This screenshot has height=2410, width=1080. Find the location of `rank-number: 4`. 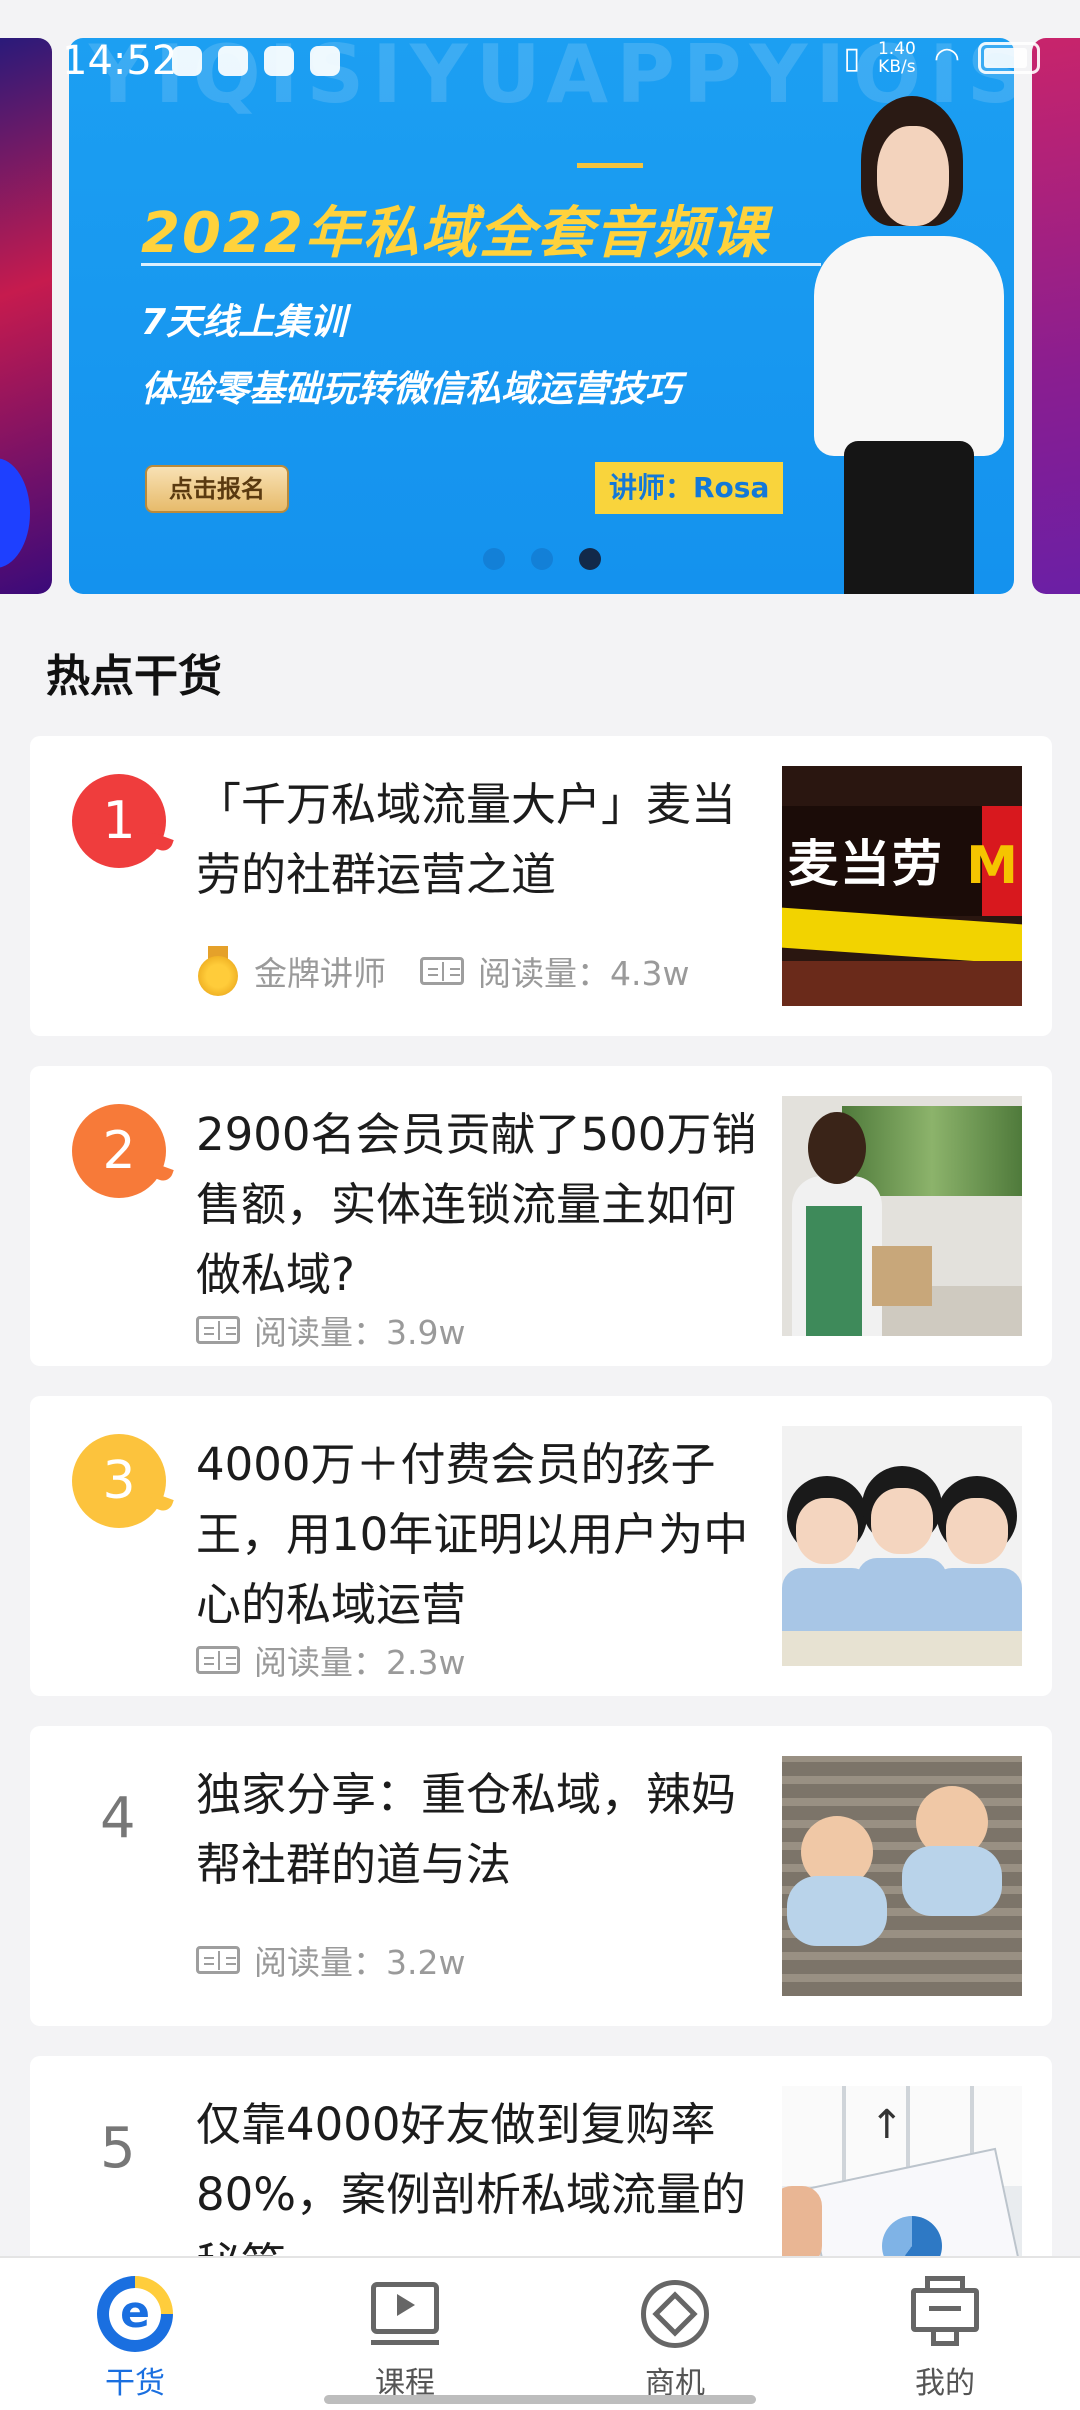

rank-number: 4 is located at coordinates (118, 1818).